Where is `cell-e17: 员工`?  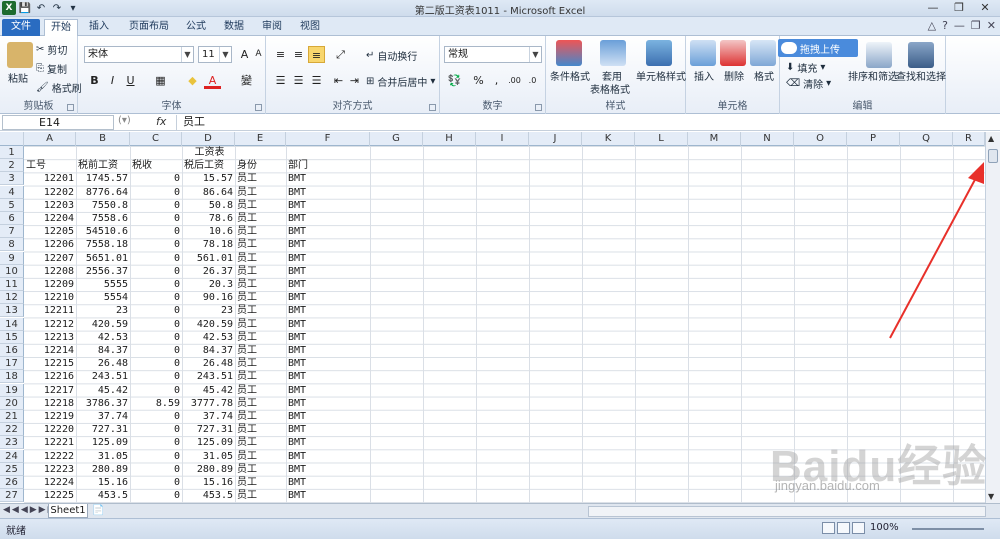
cell-e17: 员工 is located at coordinates (261, 363).